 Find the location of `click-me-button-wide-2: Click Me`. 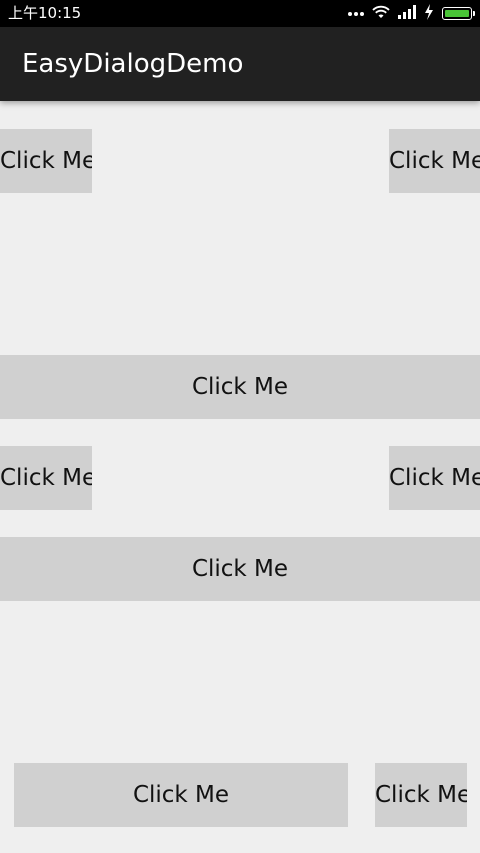

click-me-button-wide-2: Click Me is located at coordinates (240, 569).